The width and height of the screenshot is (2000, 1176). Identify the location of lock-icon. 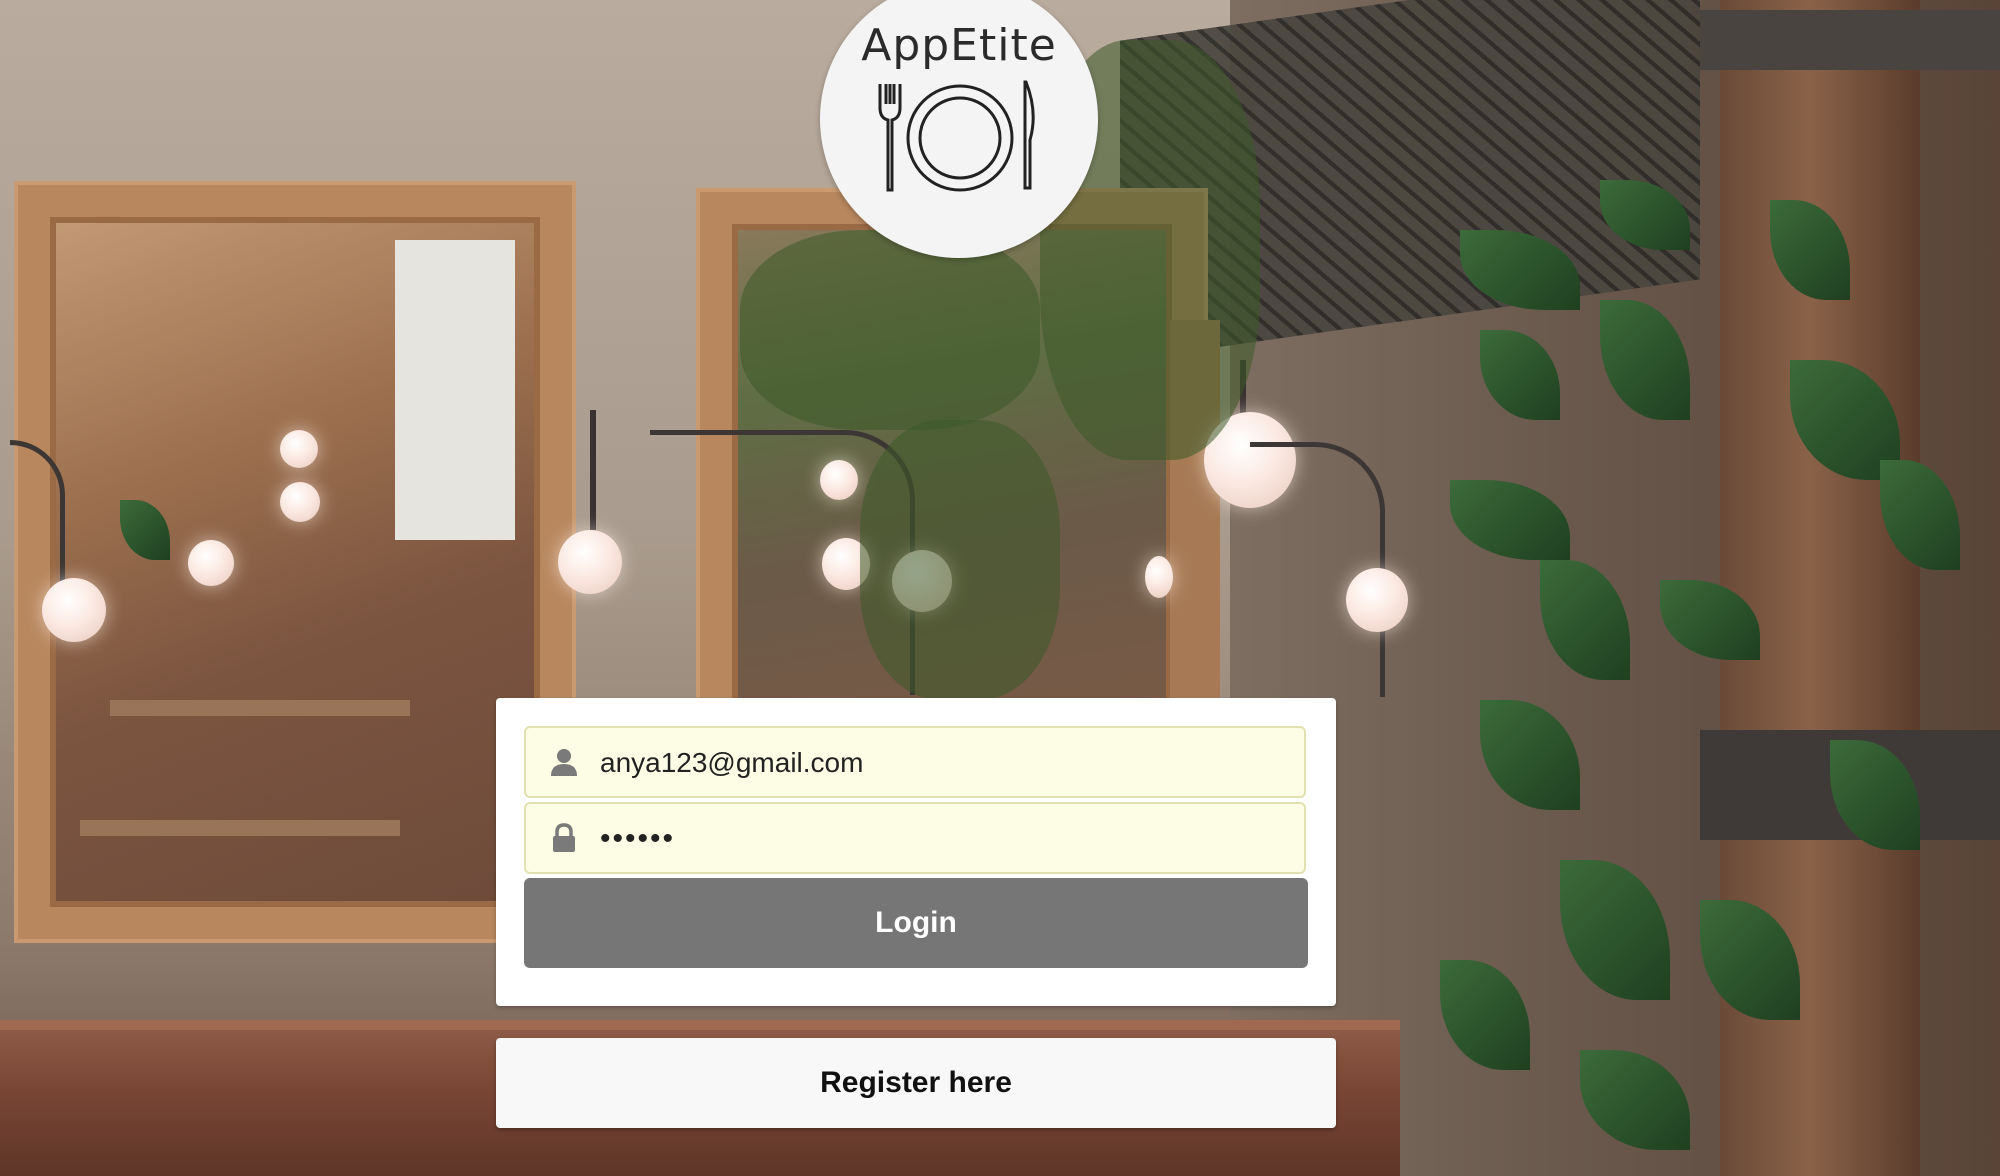
(564, 837).